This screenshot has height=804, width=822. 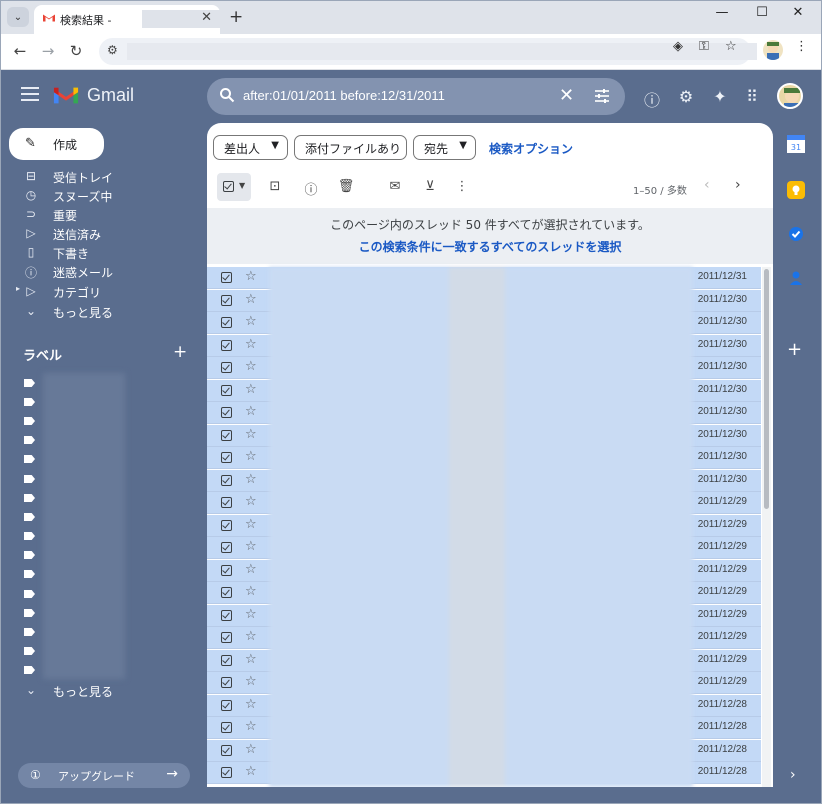 What do you see at coordinates (793, 775) in the screenshot?
I see `show-side-panel-icon: ›` at bounding box center [793, 775].